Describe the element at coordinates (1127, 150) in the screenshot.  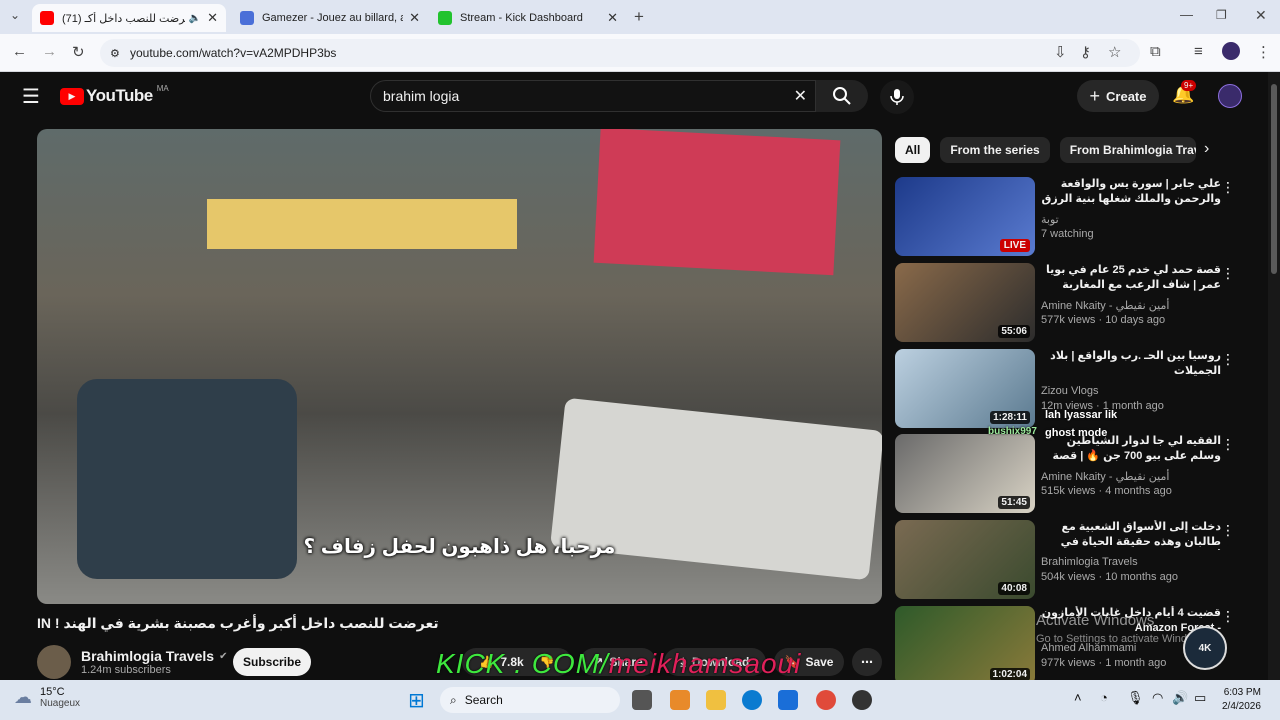
I see `chip-from-channel: From Brahimlogia Travels` at that location.